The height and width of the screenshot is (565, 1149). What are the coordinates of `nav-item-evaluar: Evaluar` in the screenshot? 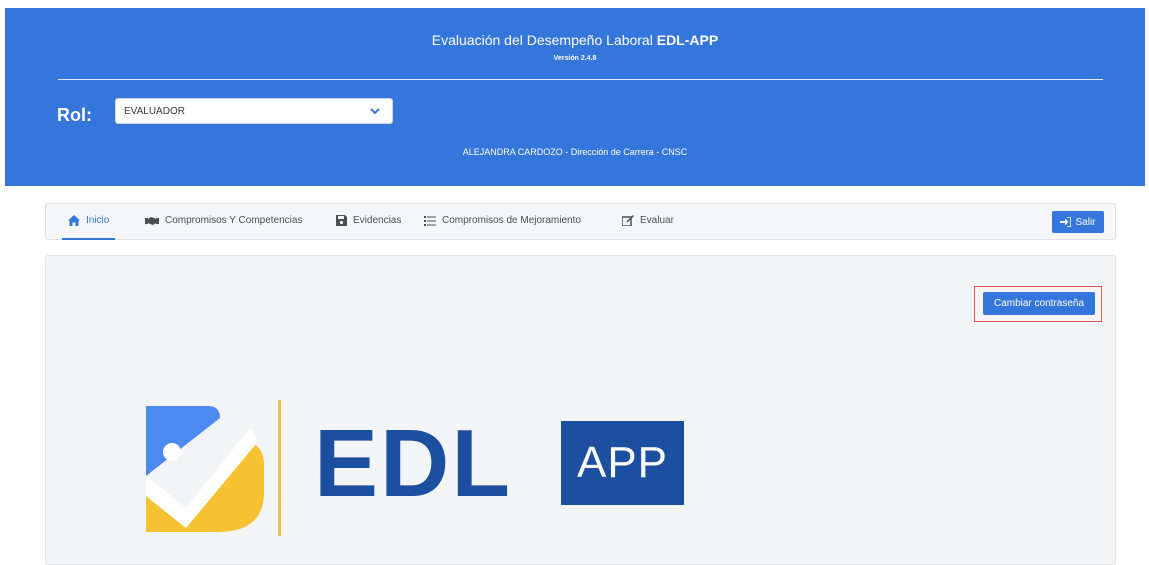 It's located at (648, 220).